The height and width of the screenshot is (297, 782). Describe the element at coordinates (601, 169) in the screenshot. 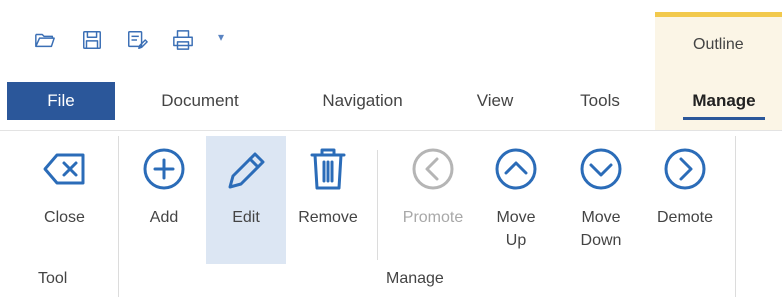

I see `chevron-down-circle-icon` at that location.